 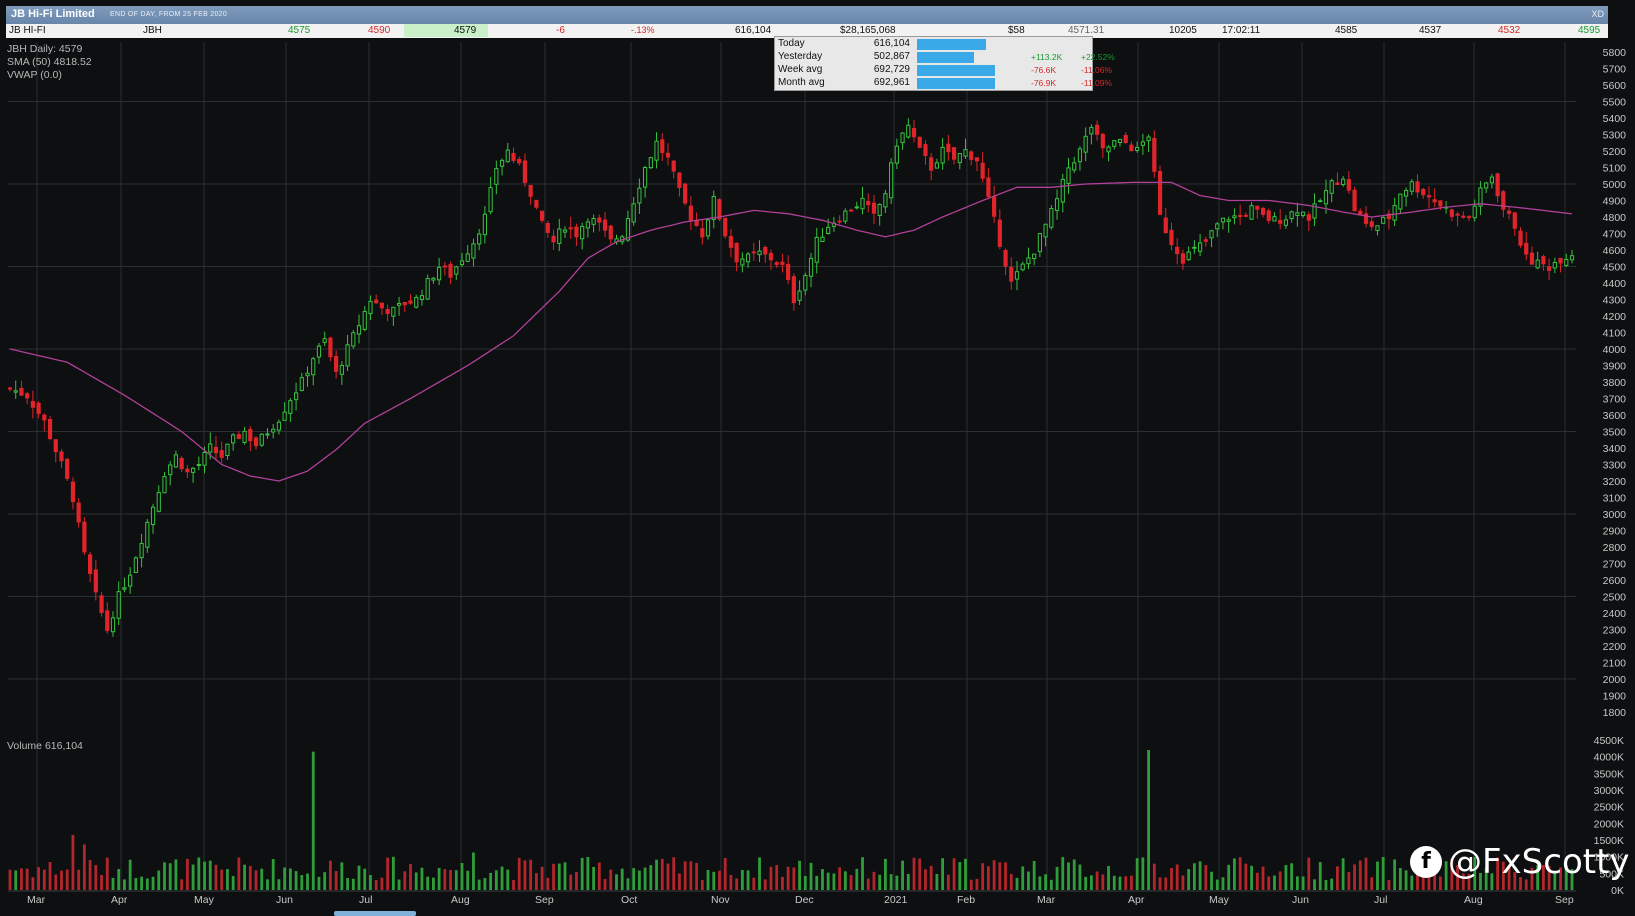 What do you see at coordinates (1615, 647) in the screenshot?
I see `price-tick-label: 2200` at bounding box center [1615, 647].